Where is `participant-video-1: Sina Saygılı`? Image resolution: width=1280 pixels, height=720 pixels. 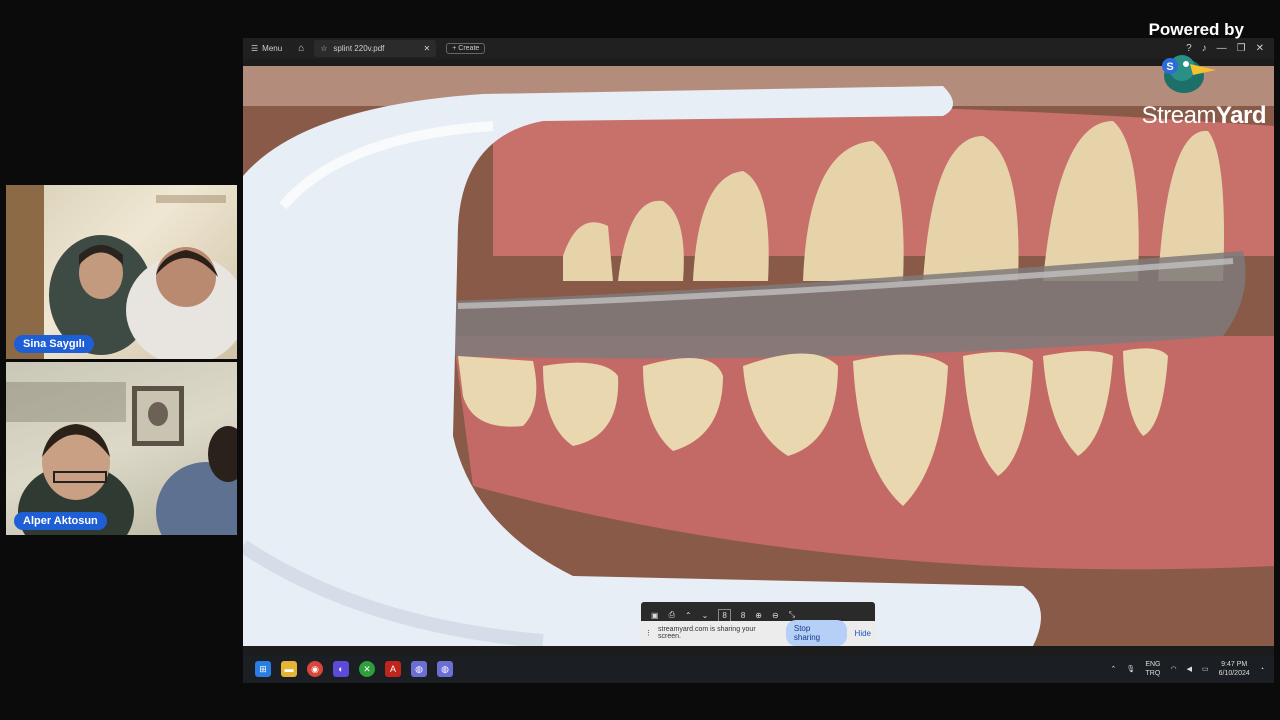
participant-video-1: Sina Saygılı is located at coordinates (121, 272).